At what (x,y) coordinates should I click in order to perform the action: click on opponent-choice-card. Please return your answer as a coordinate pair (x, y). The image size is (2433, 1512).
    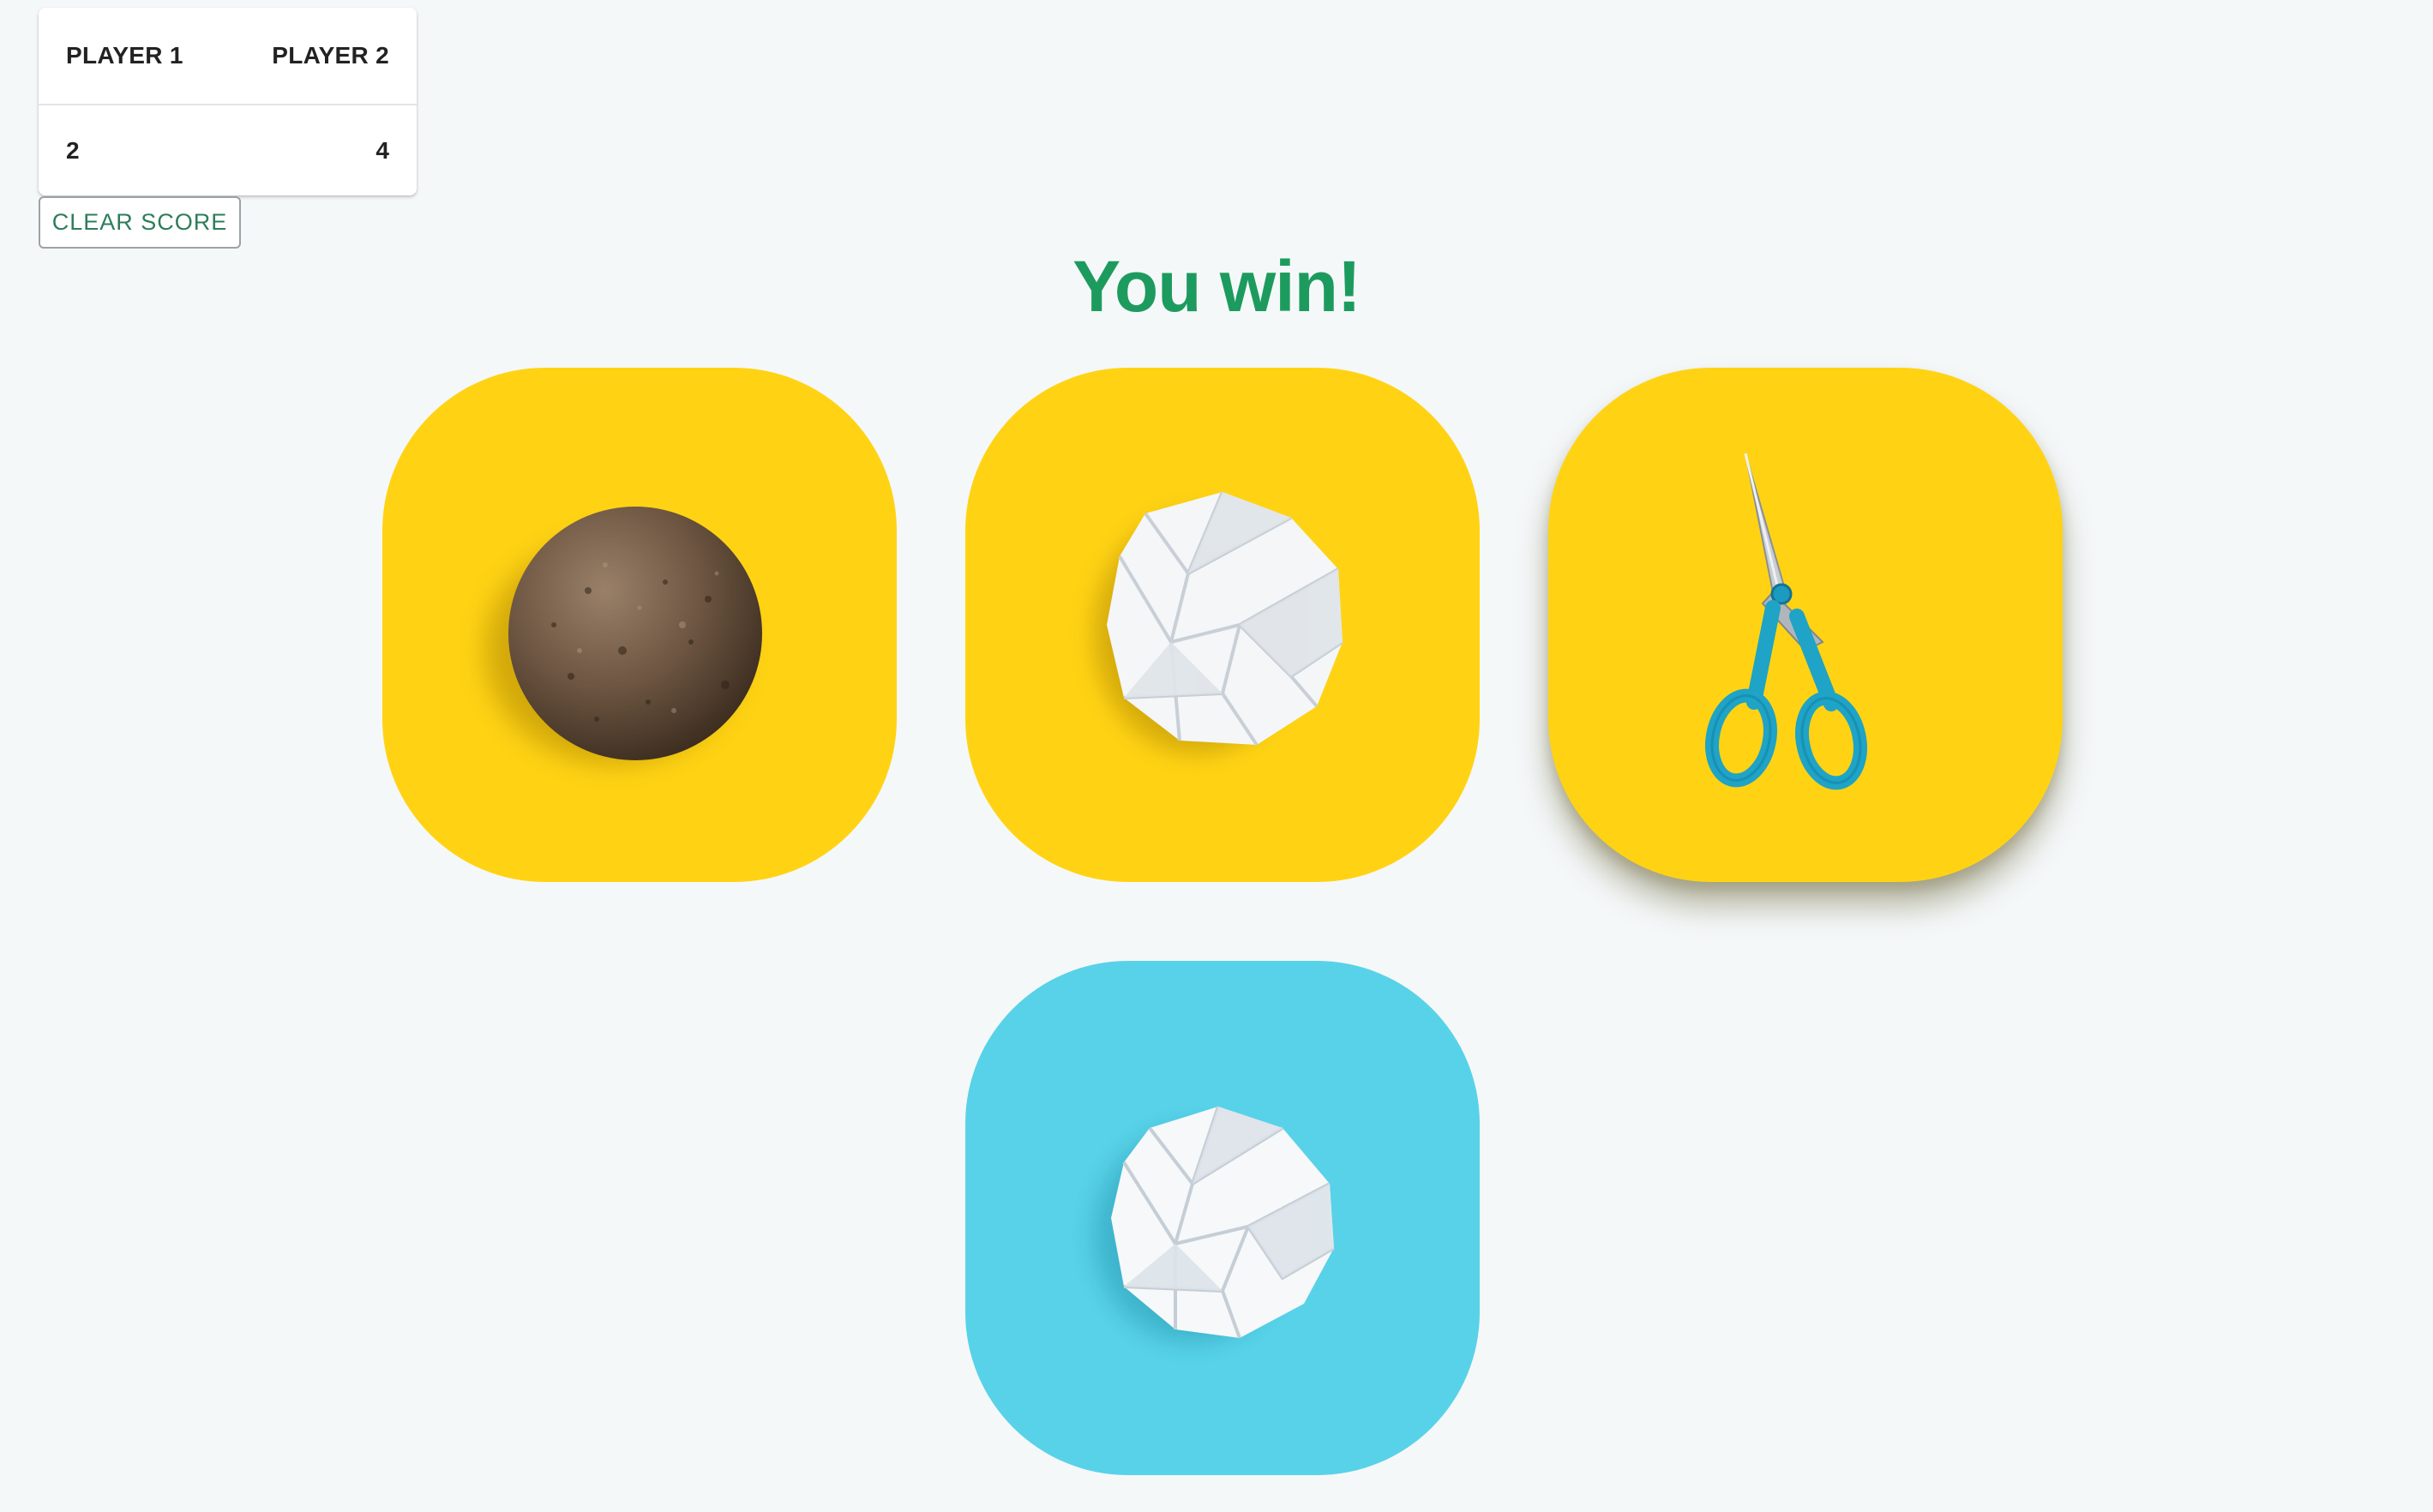
    Looking at the image, I should click on (1222, 1218).